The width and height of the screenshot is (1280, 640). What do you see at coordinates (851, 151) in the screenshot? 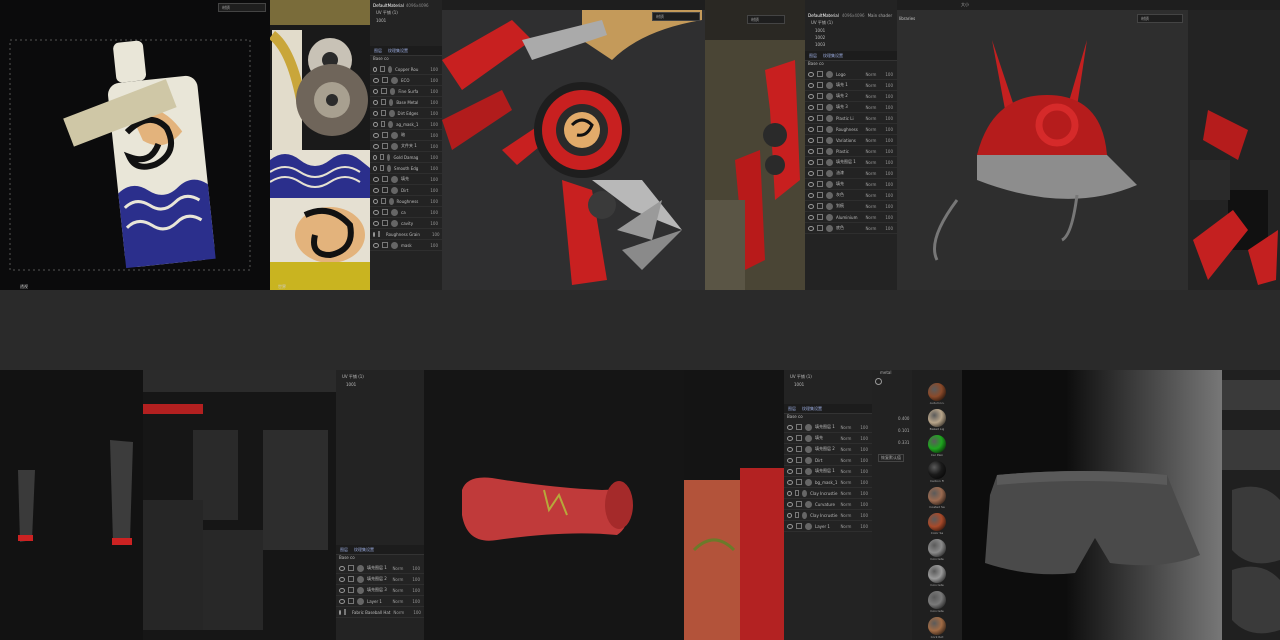
I see `layer-row: Plastic Norm 100` at bounding box center [851, 151].